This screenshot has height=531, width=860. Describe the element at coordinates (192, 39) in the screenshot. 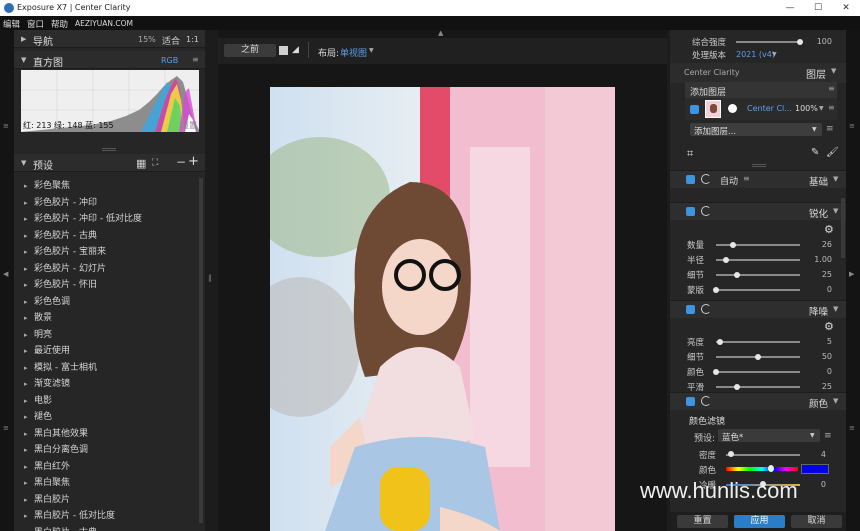

I see `one-to-one-button: 1:1` at that location.